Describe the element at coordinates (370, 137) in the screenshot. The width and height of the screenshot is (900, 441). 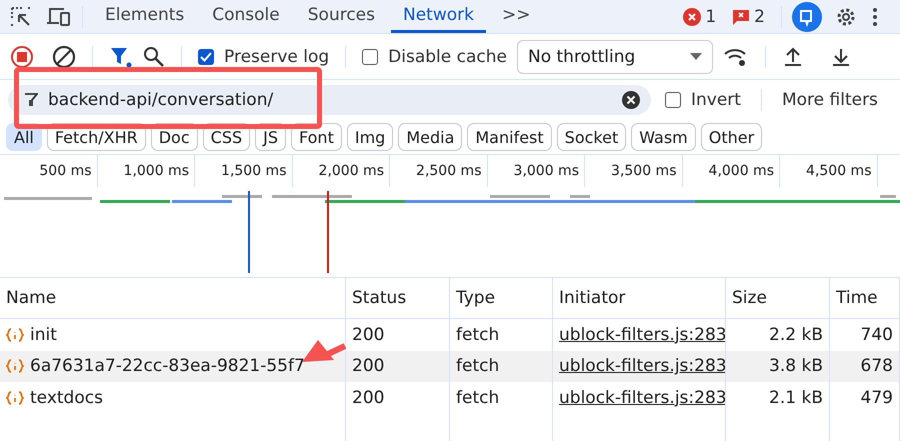
I see `type-filter-chip: Img` at that location.